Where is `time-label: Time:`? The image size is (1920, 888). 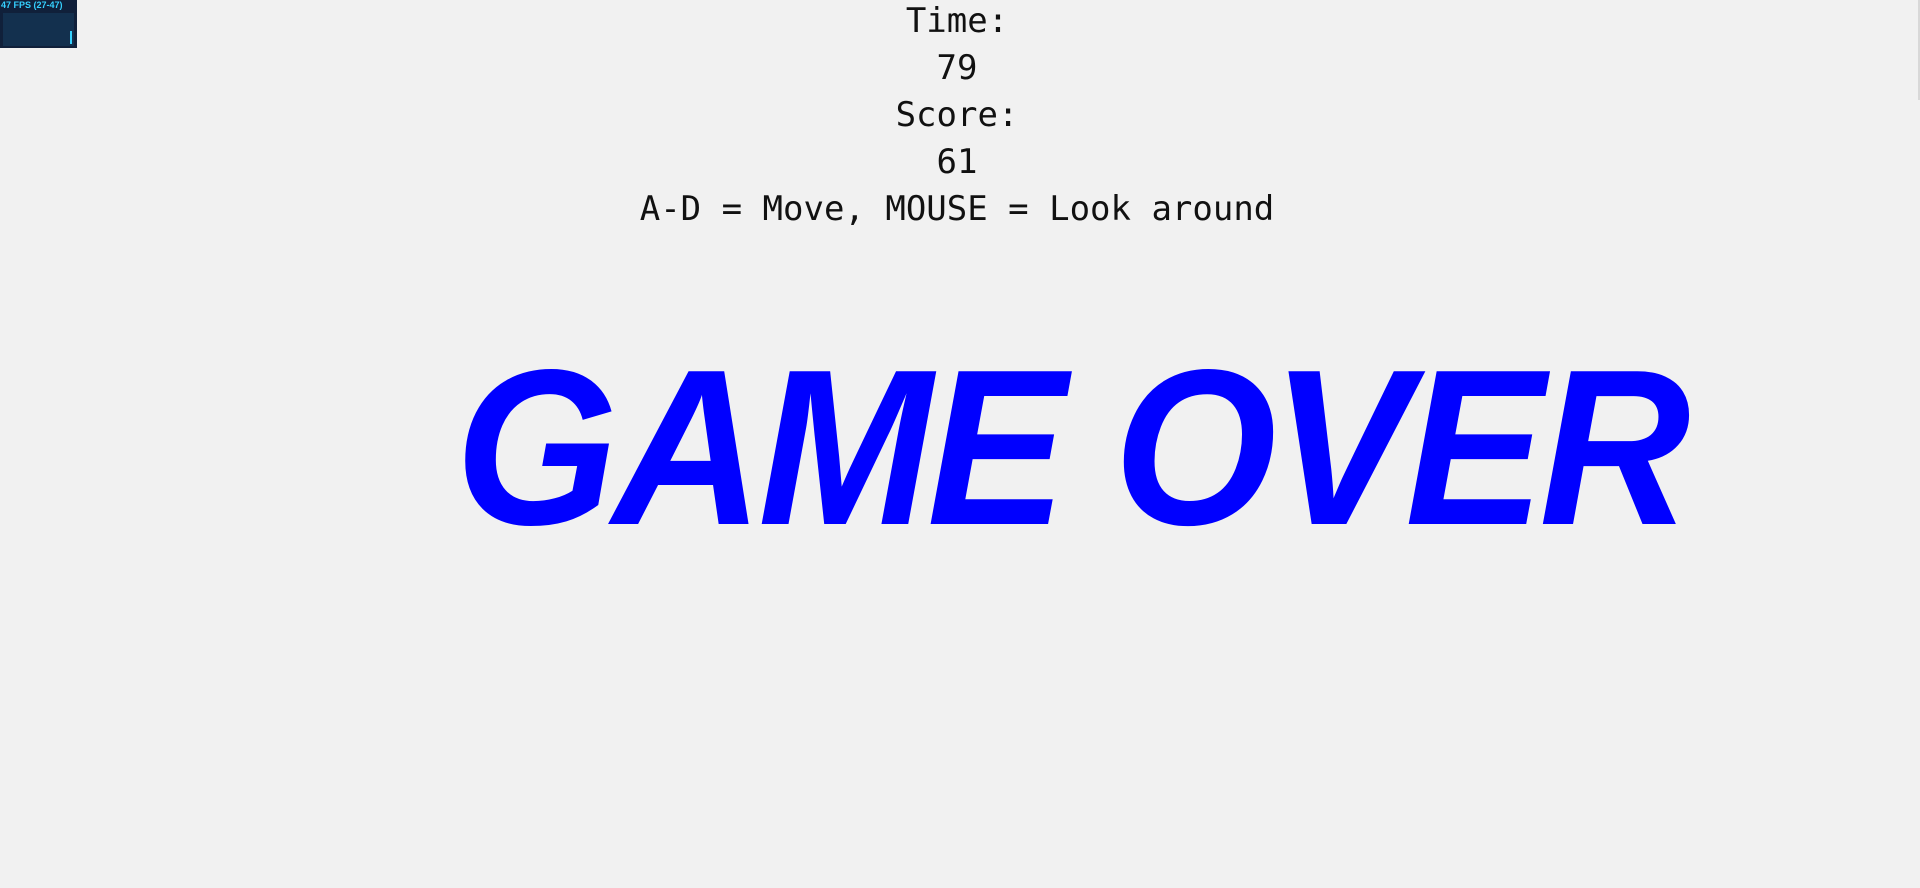
time-label: Time: is located at coordinates (957, 21).